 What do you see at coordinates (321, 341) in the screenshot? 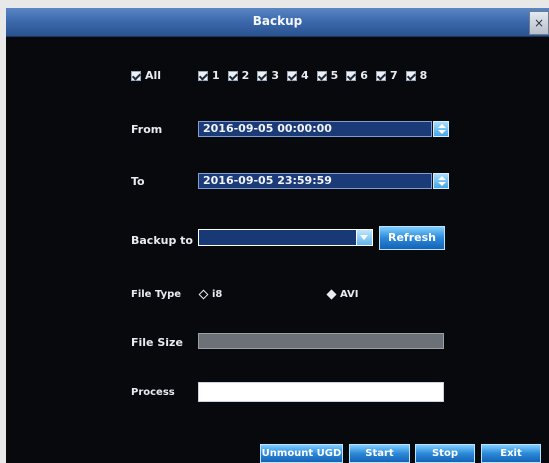
I see `file-size-field` at bounding box center [321, 341].